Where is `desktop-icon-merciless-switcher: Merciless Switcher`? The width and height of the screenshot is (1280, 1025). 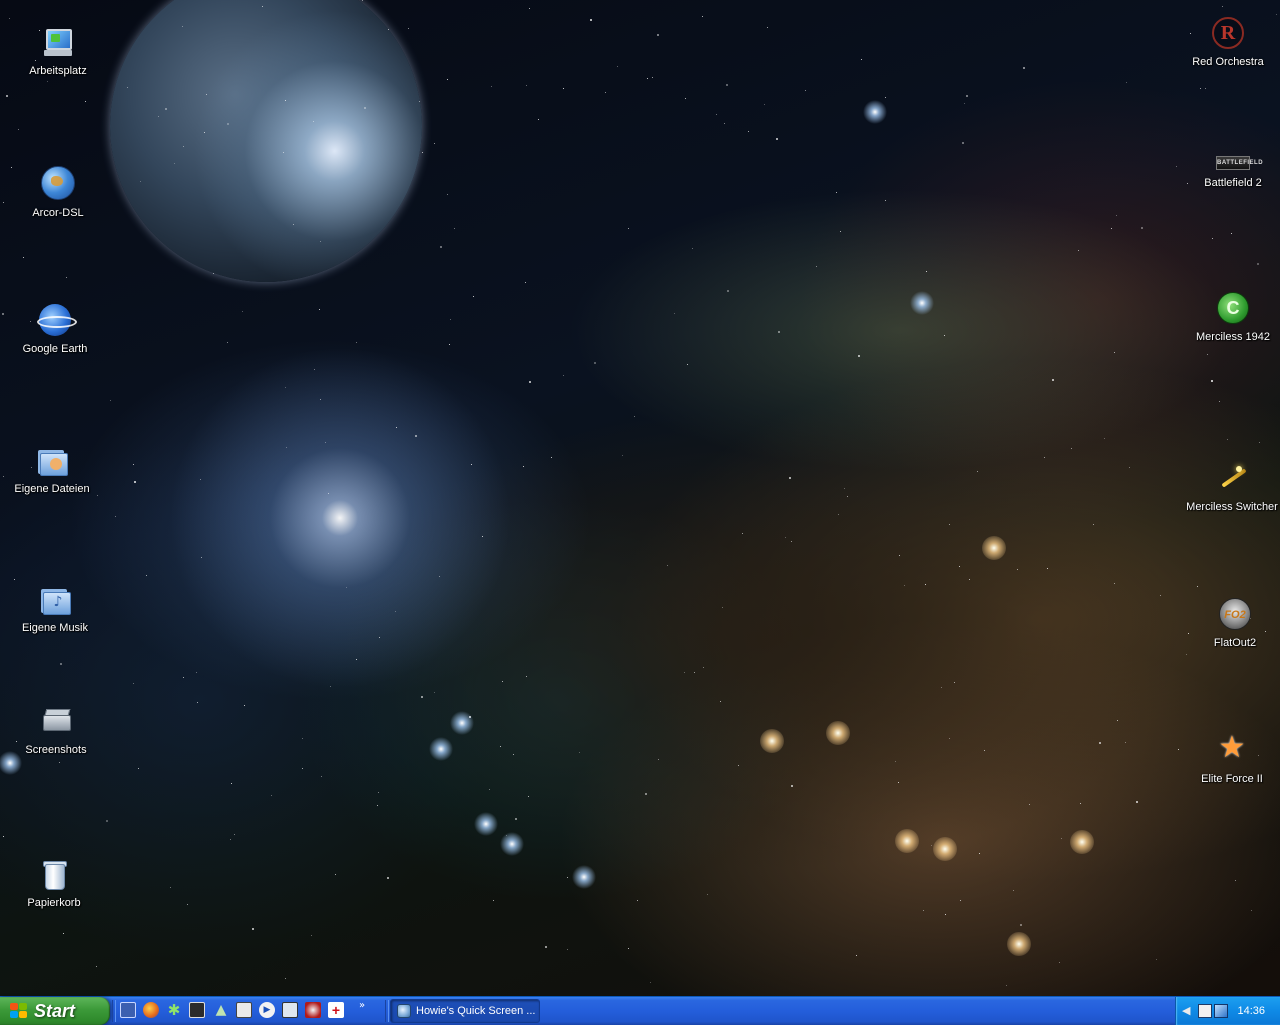 desktop-icon-merciless-switcher: Merciless Switcher is located at coordinates (1225, 488).